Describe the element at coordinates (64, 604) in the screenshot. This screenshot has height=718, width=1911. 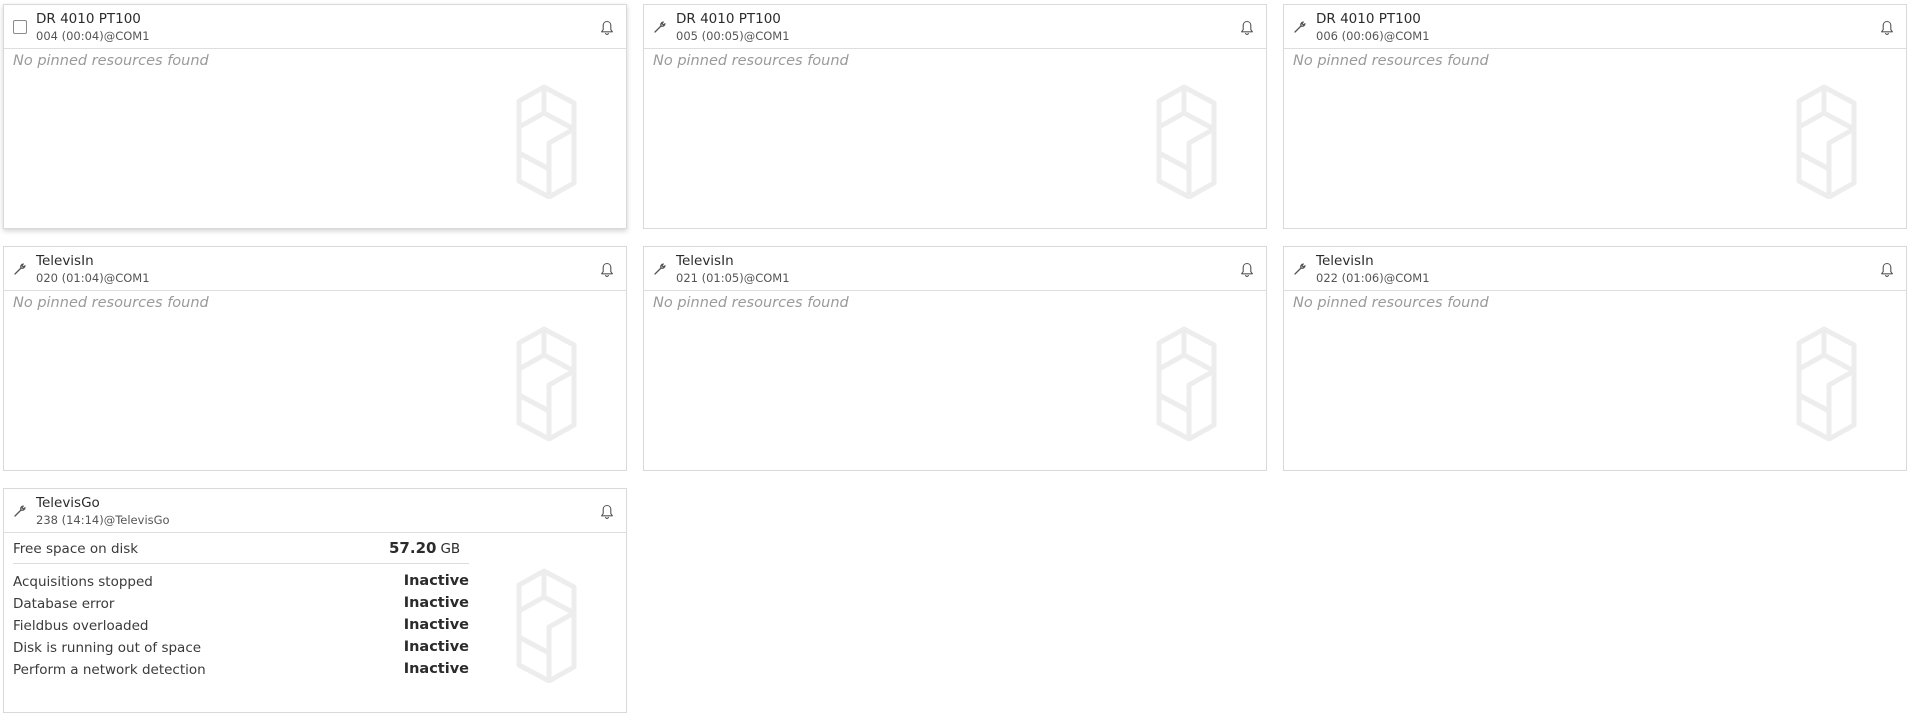
I see `status-label: Database error` at that location.